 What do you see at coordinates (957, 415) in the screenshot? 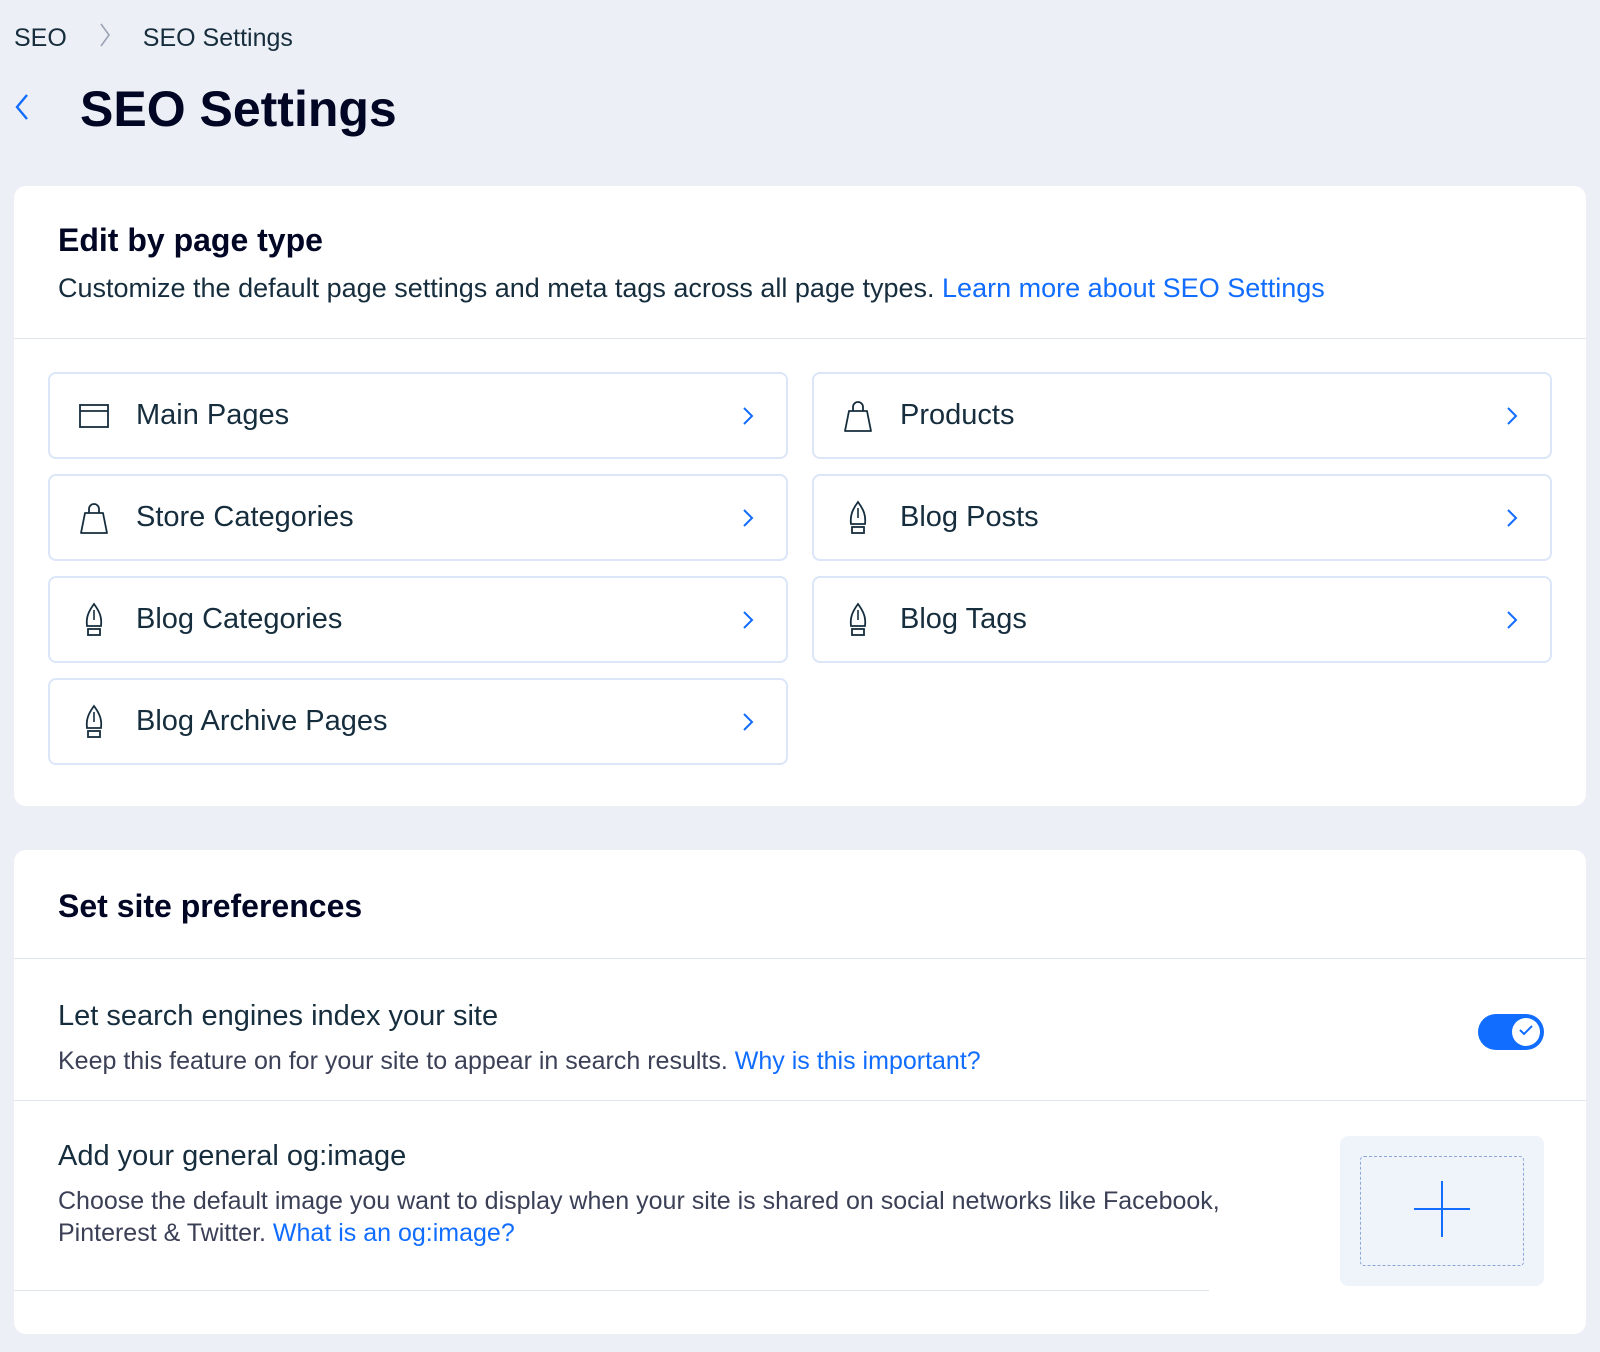
I see `tile-label: Products` at bounding box center [957, 415].